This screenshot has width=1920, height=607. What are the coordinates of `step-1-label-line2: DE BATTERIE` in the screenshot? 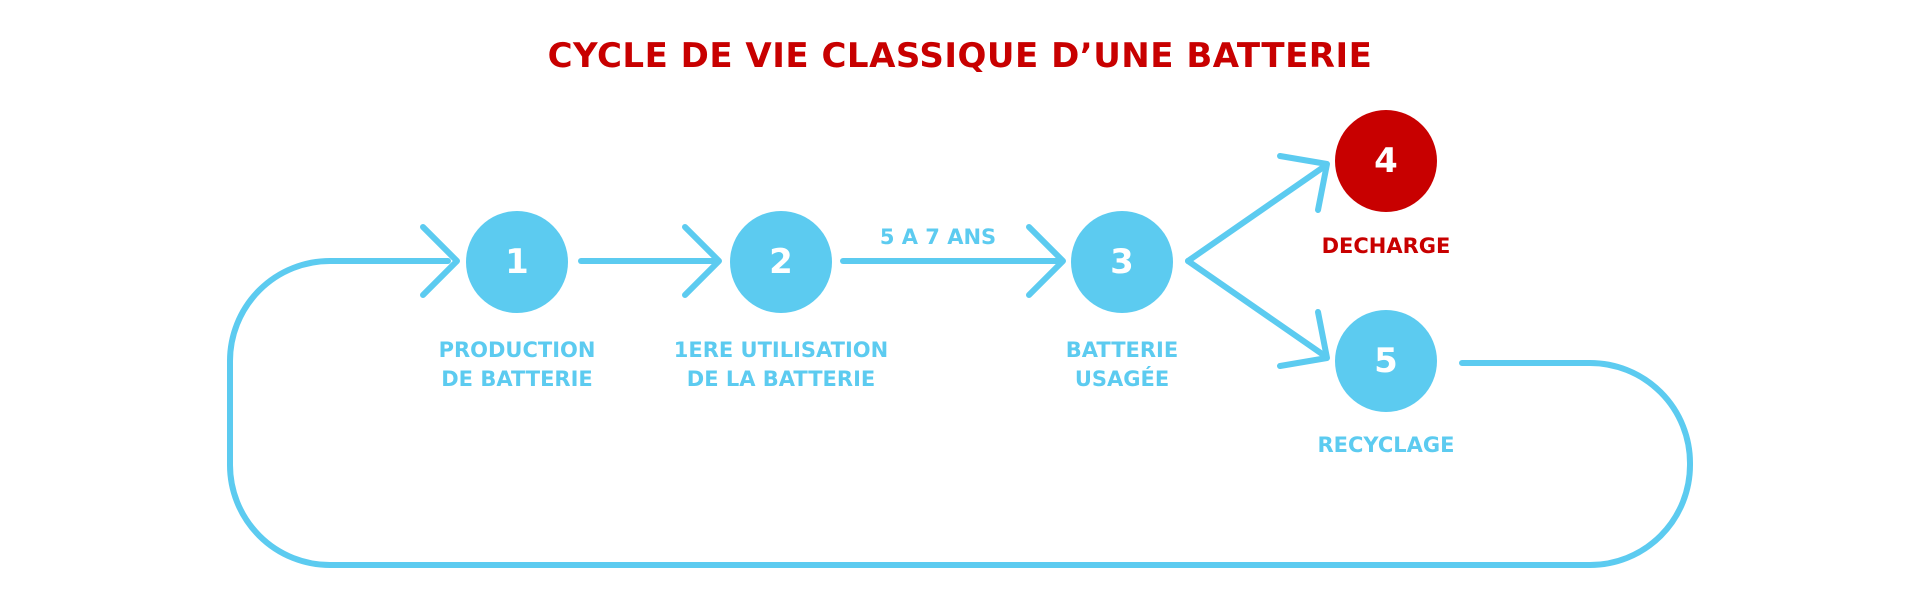 It's located at (517, 379).